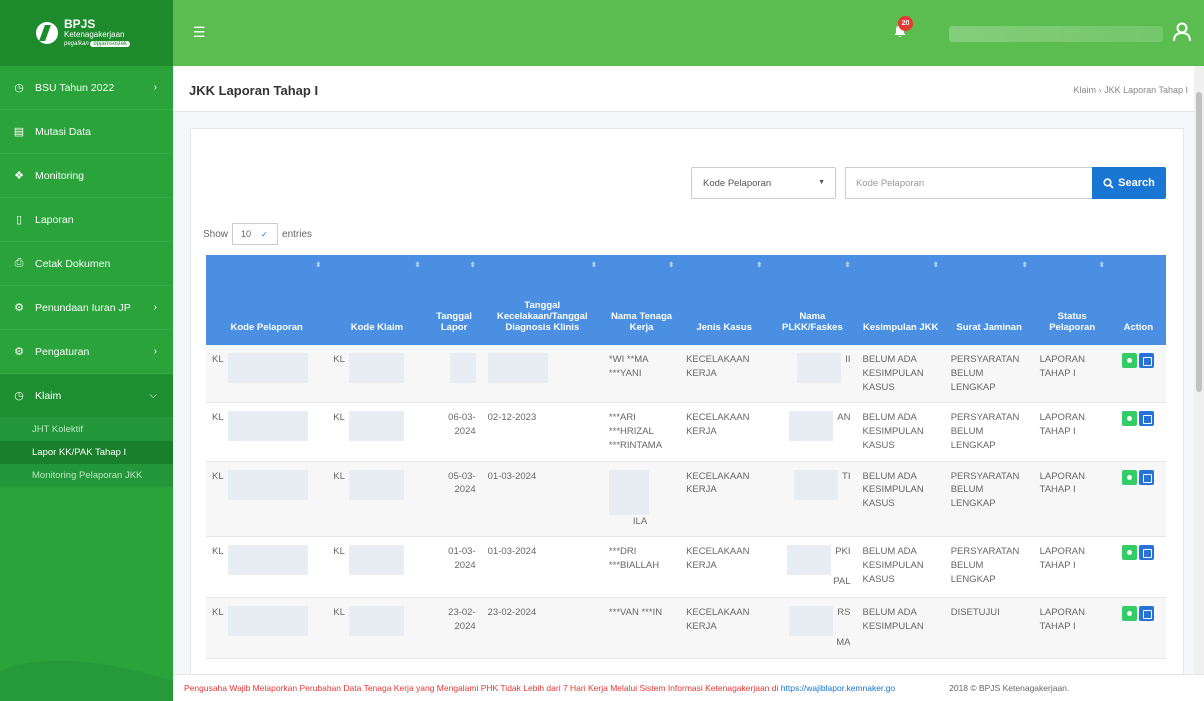 Image resolution: width=1204 pixels, height=701 pixels. Describe the element at coordinates (86, 475) in the screenshot. I see `sidebar-subitem: Monitoring Pelaporan JKK` at that location.